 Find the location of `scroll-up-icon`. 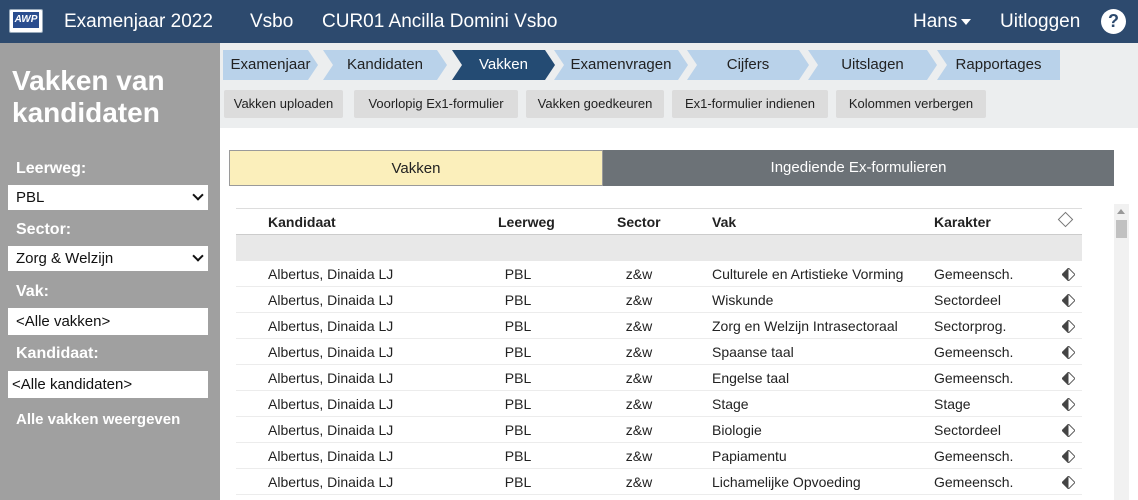

scroll-up-icon is located at coordinates (1121, 211).